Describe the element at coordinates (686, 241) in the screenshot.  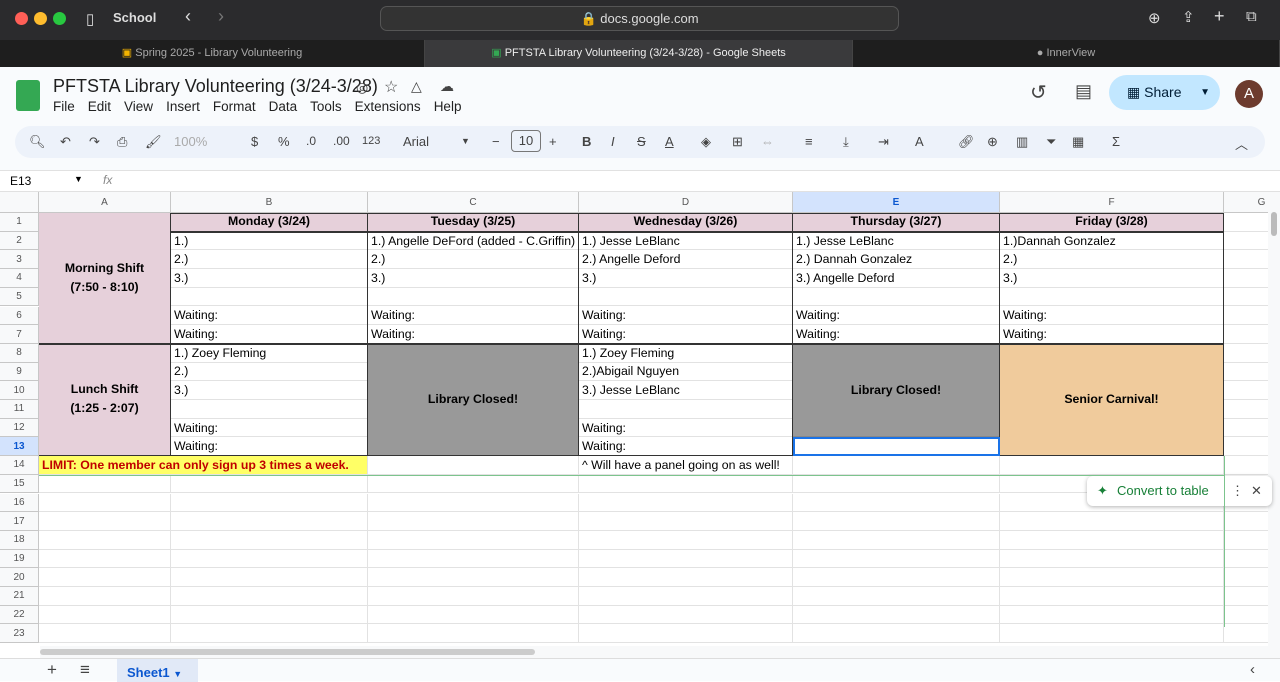
I see `cell: 1.) Jesse LeBlanc` at that location.